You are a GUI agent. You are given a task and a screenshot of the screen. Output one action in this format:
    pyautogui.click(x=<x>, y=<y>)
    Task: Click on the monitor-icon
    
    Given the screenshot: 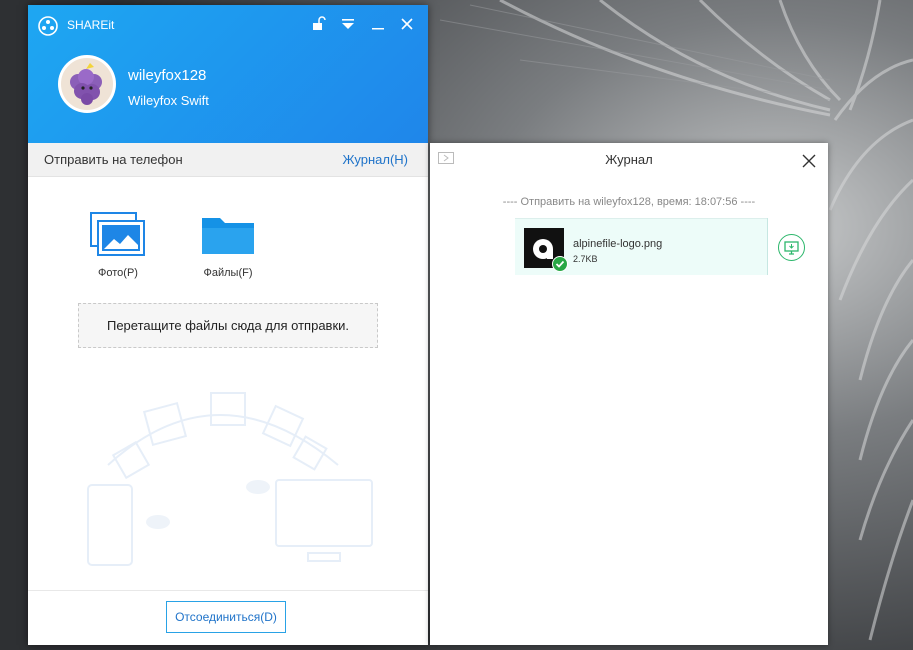 What is the action you would take?
    pyautogui.click(x=791, y=248)
    